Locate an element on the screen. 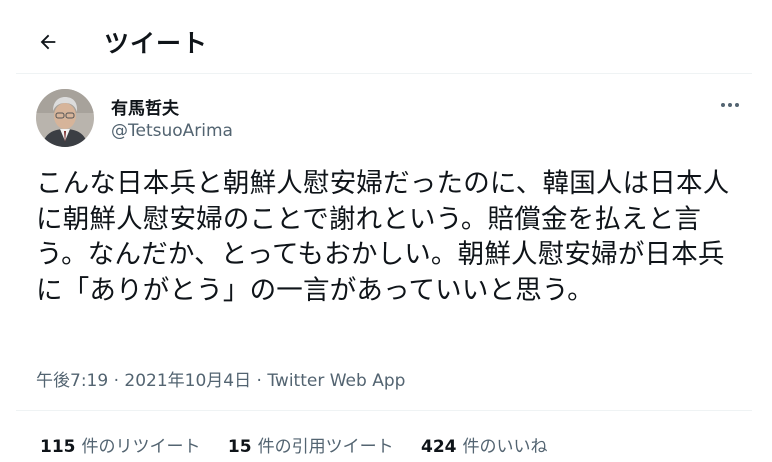 The height and width of the screenshot is (462, 772). back-button is located at coordinates (48, 42).